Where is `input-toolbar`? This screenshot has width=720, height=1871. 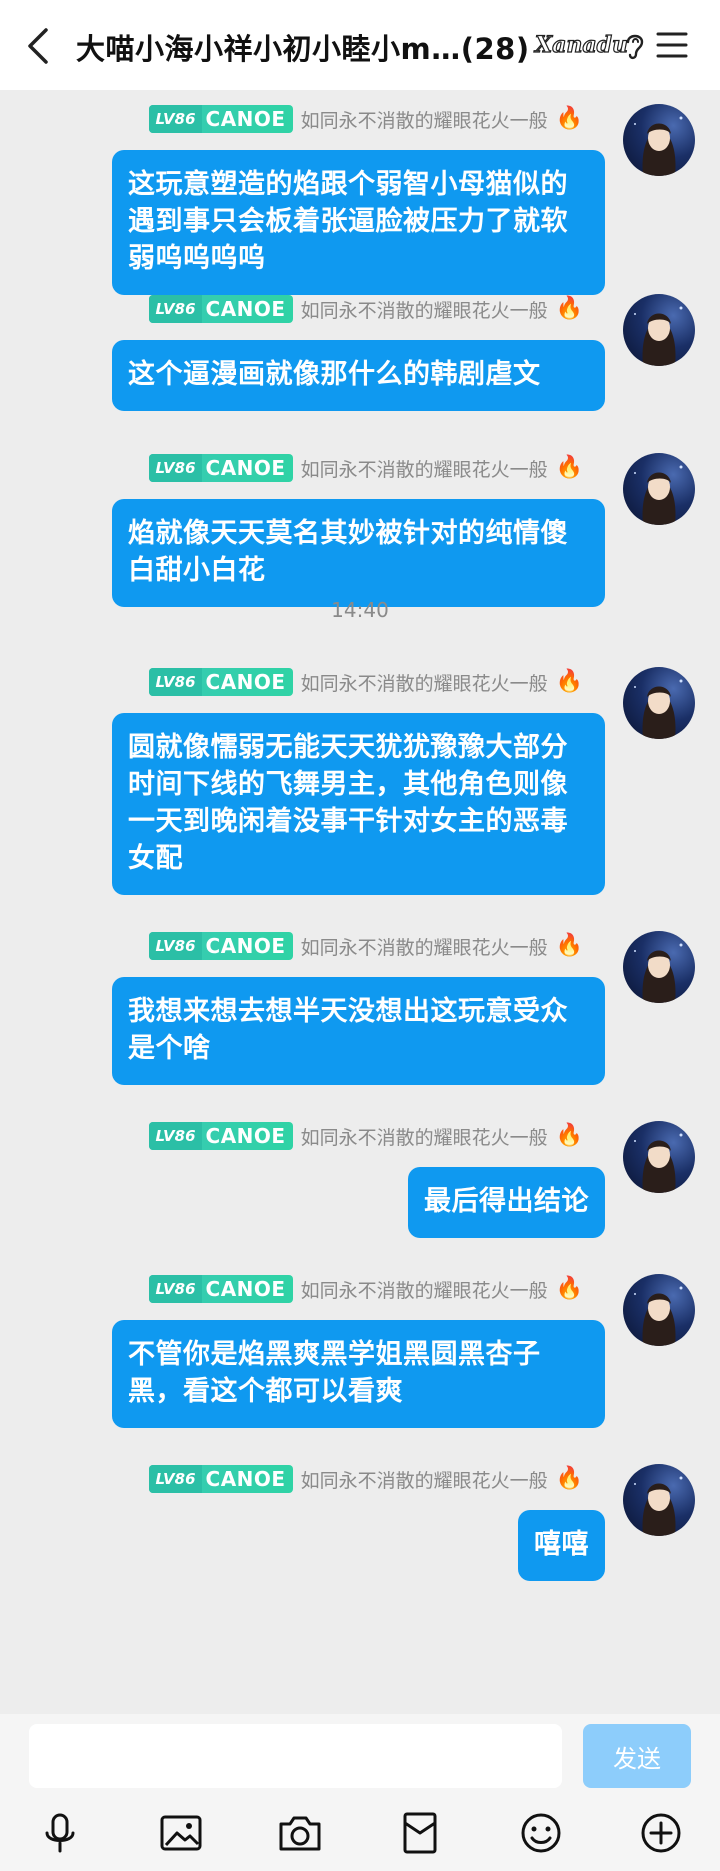
input-toolbar is located at coordinates (360, 1835).